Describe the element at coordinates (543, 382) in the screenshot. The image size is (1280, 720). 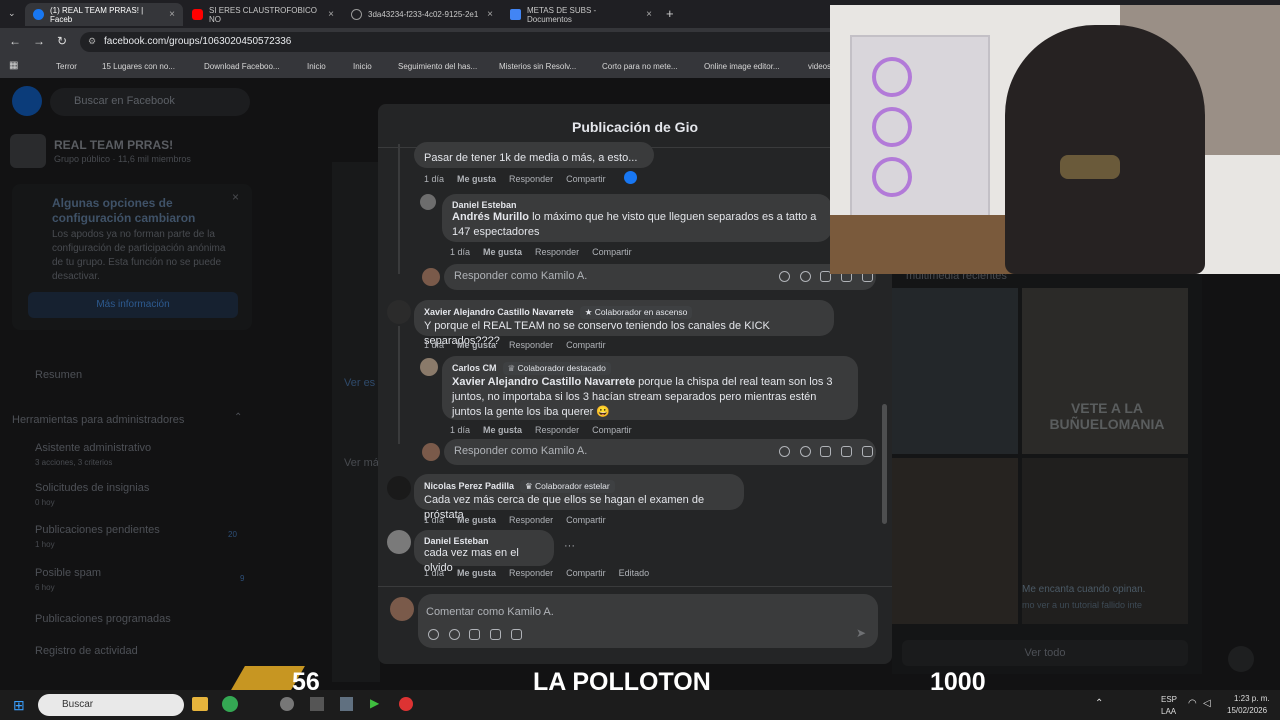
I see `mention-link: Xavier Alejandro Castillo Navarrete` at that location.